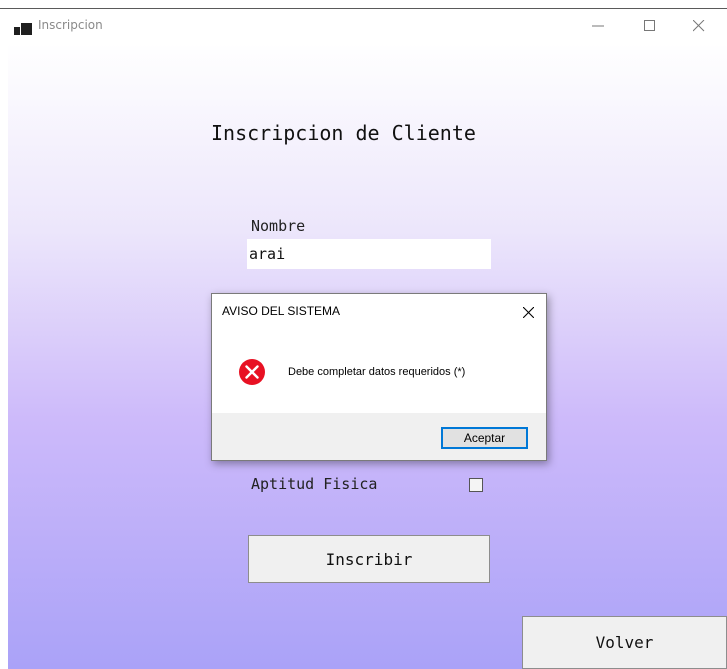 Image resolution: width=727 pixels, height=669 pixels. Describe the element at coordinates (70, 25) in the screenshot. I see `window-title: Inscripcion` at that location.